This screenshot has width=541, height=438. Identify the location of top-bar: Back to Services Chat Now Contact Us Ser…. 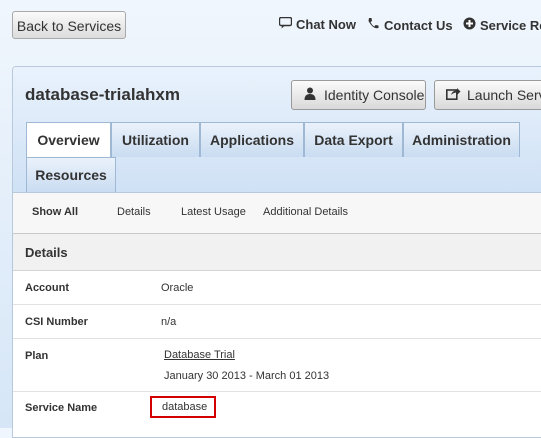
(270, 27).